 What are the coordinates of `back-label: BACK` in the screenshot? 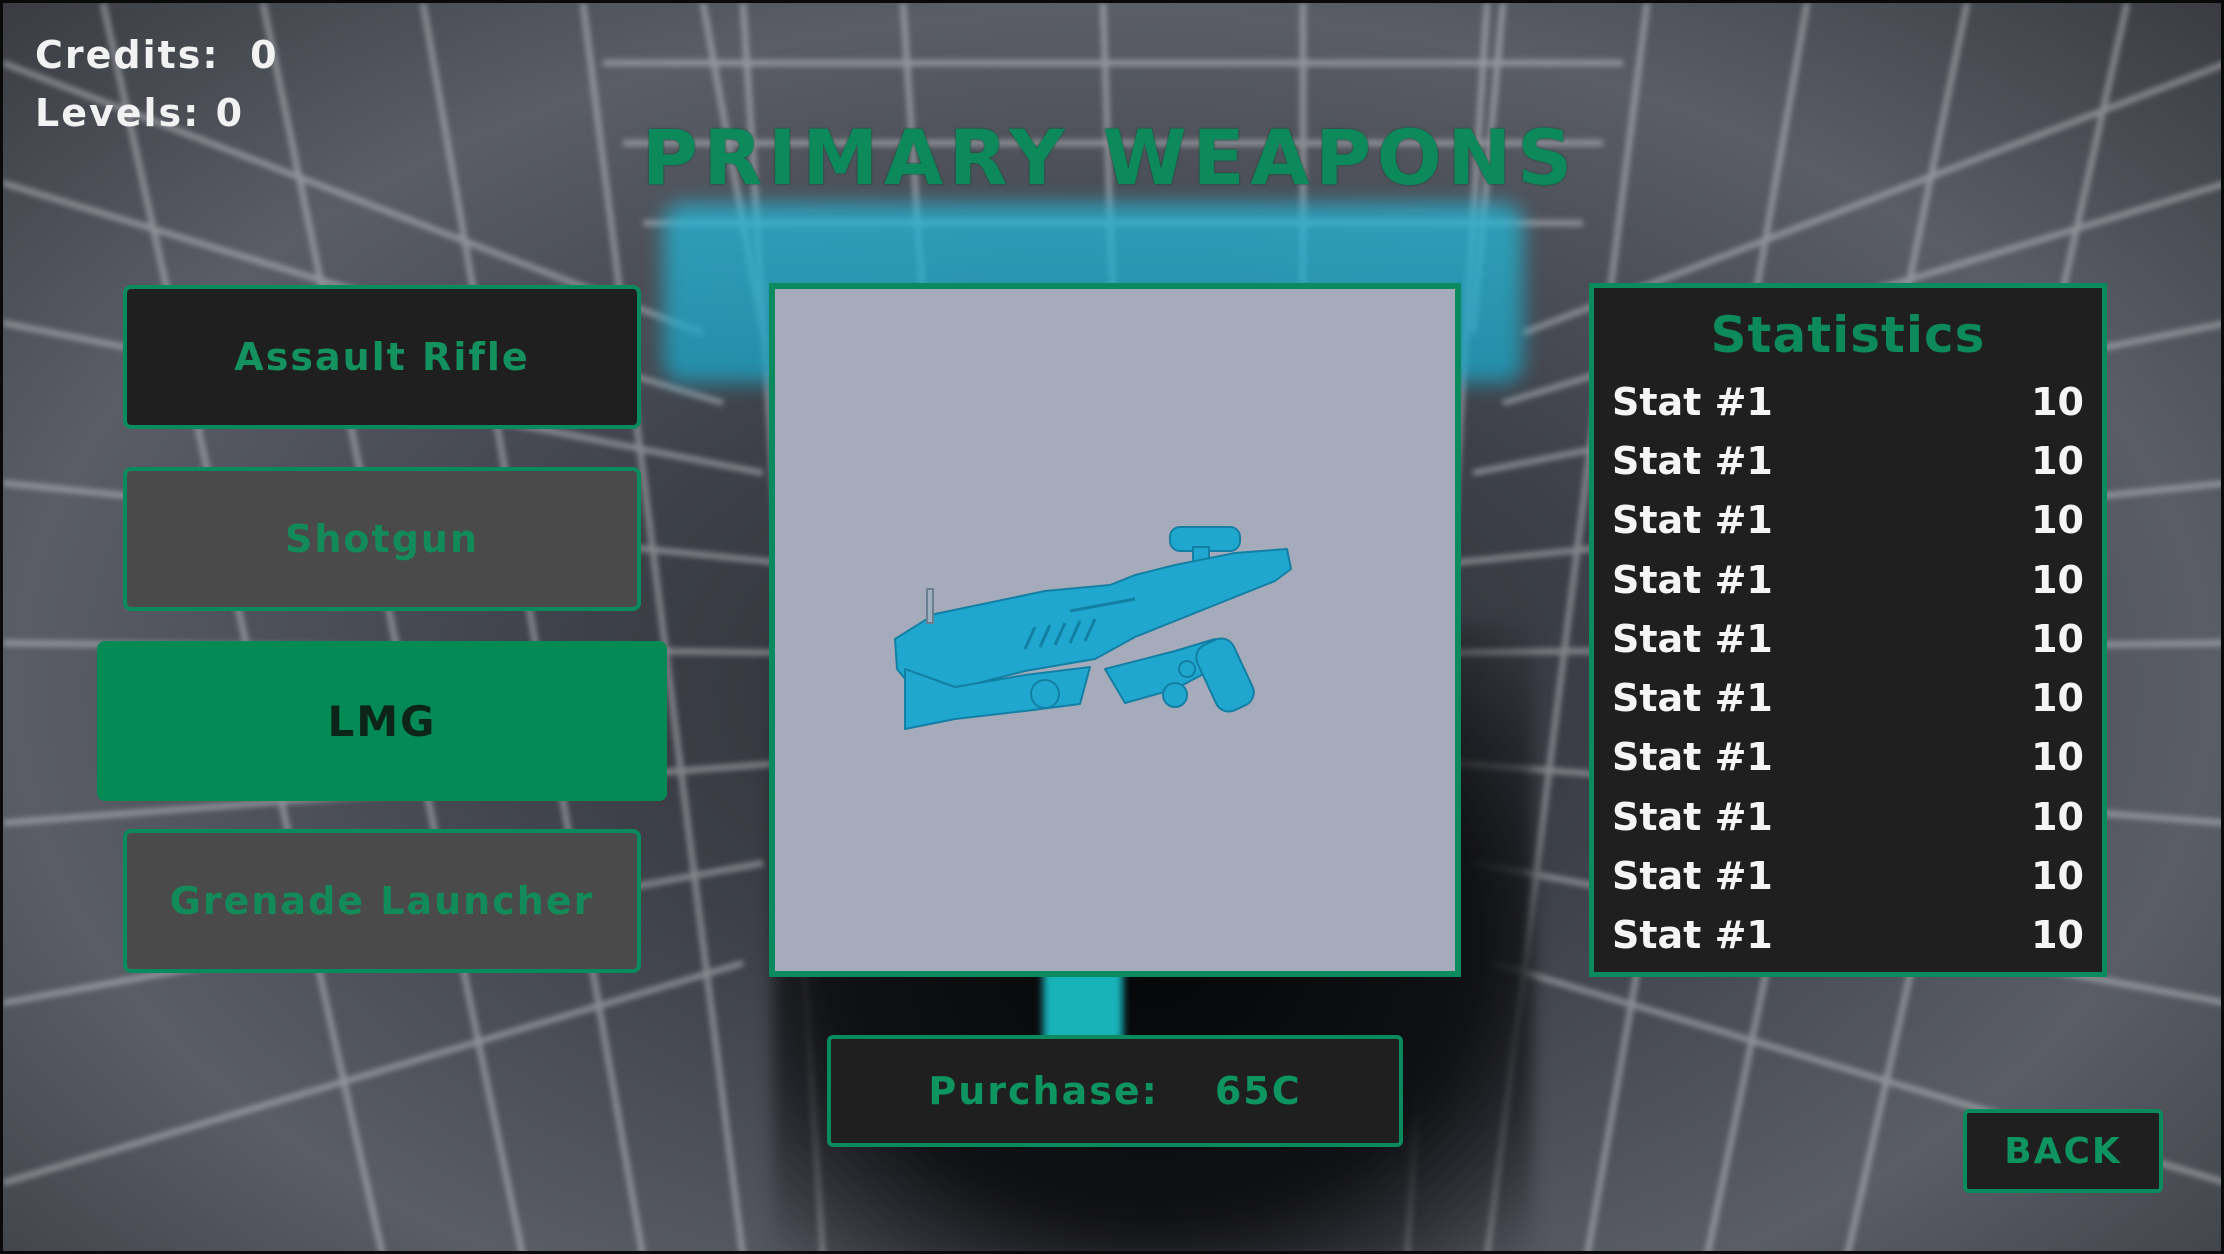 It's located at (2063, 1151).